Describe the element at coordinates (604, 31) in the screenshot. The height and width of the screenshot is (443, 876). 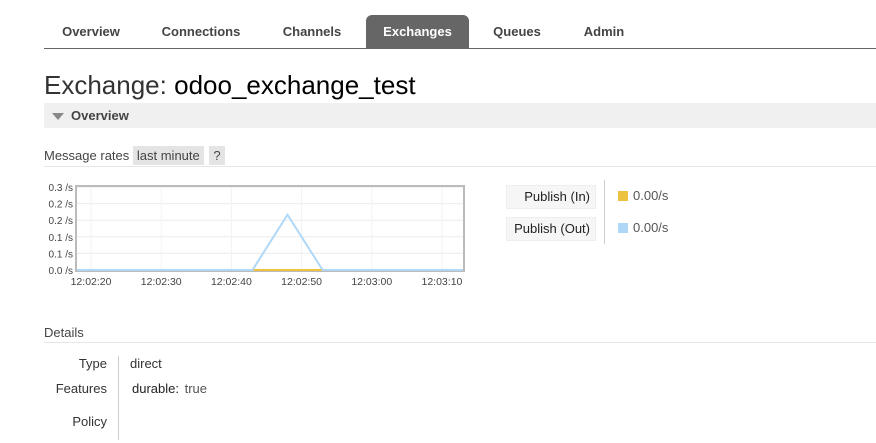
I see `tab-admin: Admin` at that location.